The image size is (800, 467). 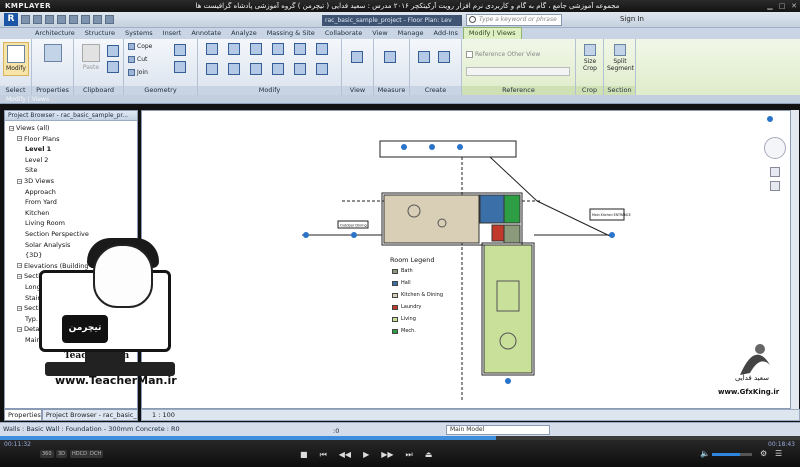 What do you see at coordinates (61, 19) in the screenshot?
I see `redo-icon` at bounding box center [61, 19].